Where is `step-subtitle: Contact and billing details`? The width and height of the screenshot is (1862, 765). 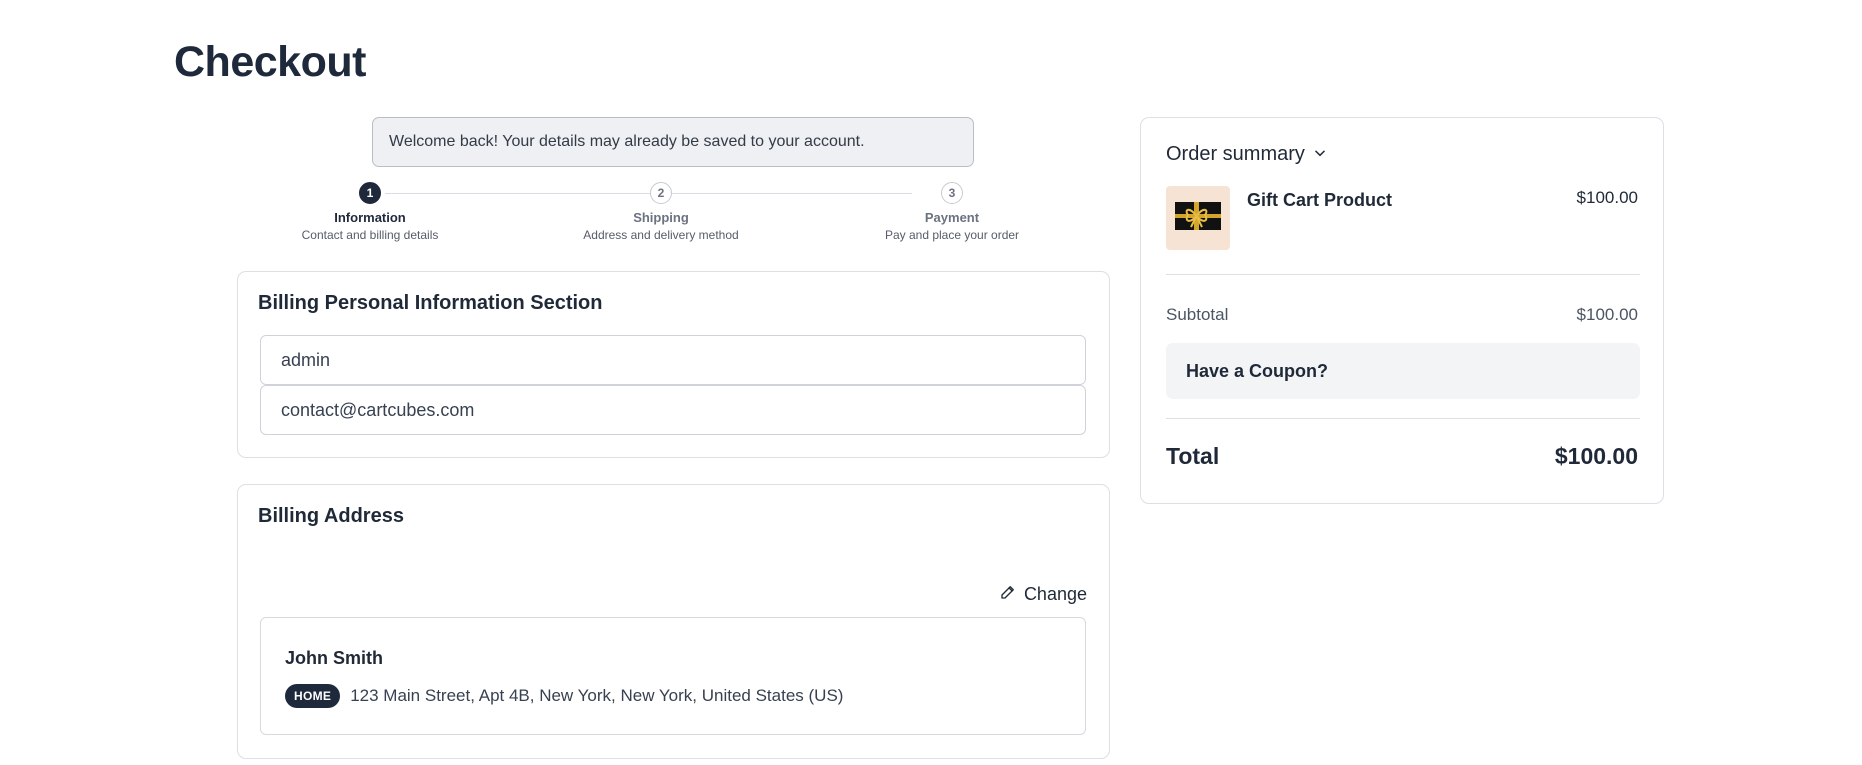
step-subtitle: Contact and billing details is located at coordinates (370, 235).